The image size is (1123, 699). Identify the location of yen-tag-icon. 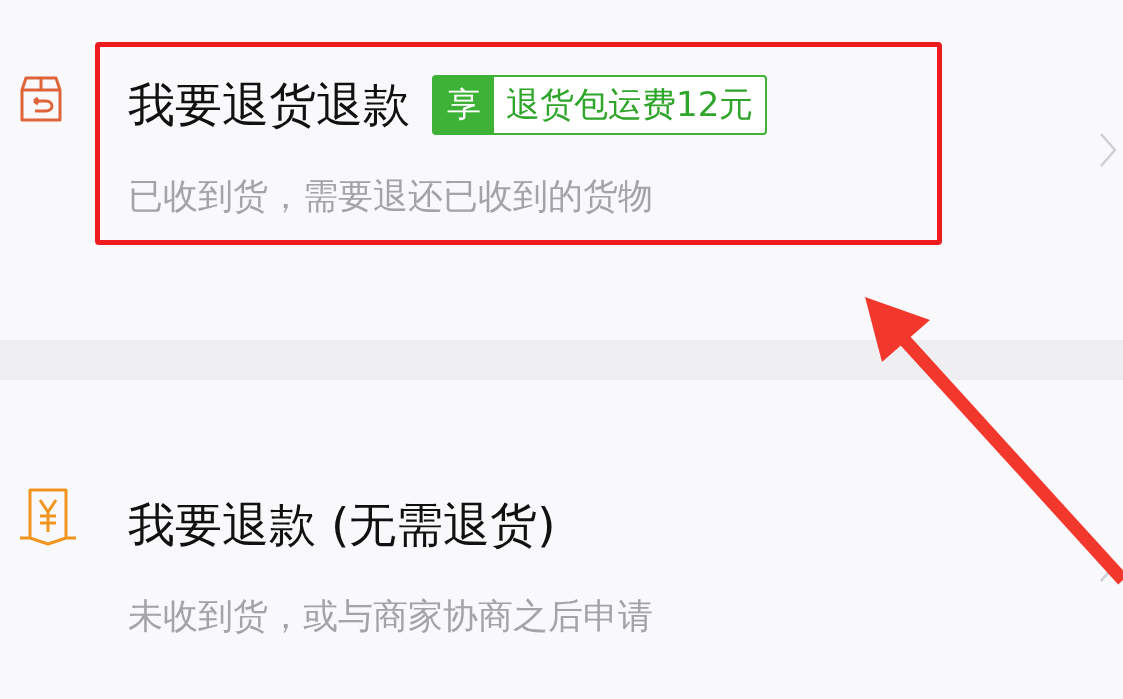
(48, 517).